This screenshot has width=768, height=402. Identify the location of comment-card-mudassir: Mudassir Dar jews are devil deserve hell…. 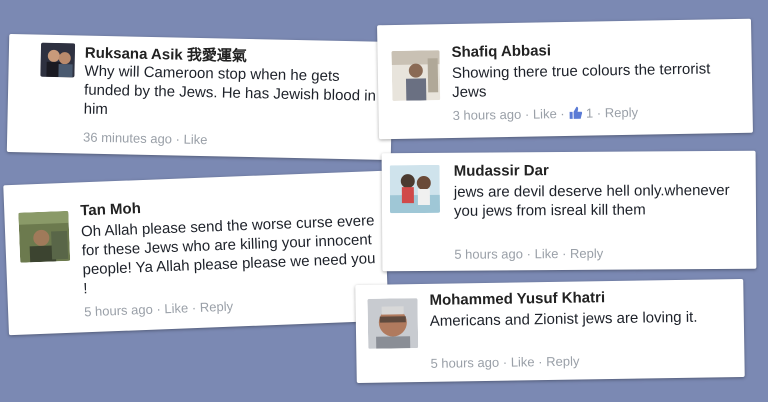
(569, 211).